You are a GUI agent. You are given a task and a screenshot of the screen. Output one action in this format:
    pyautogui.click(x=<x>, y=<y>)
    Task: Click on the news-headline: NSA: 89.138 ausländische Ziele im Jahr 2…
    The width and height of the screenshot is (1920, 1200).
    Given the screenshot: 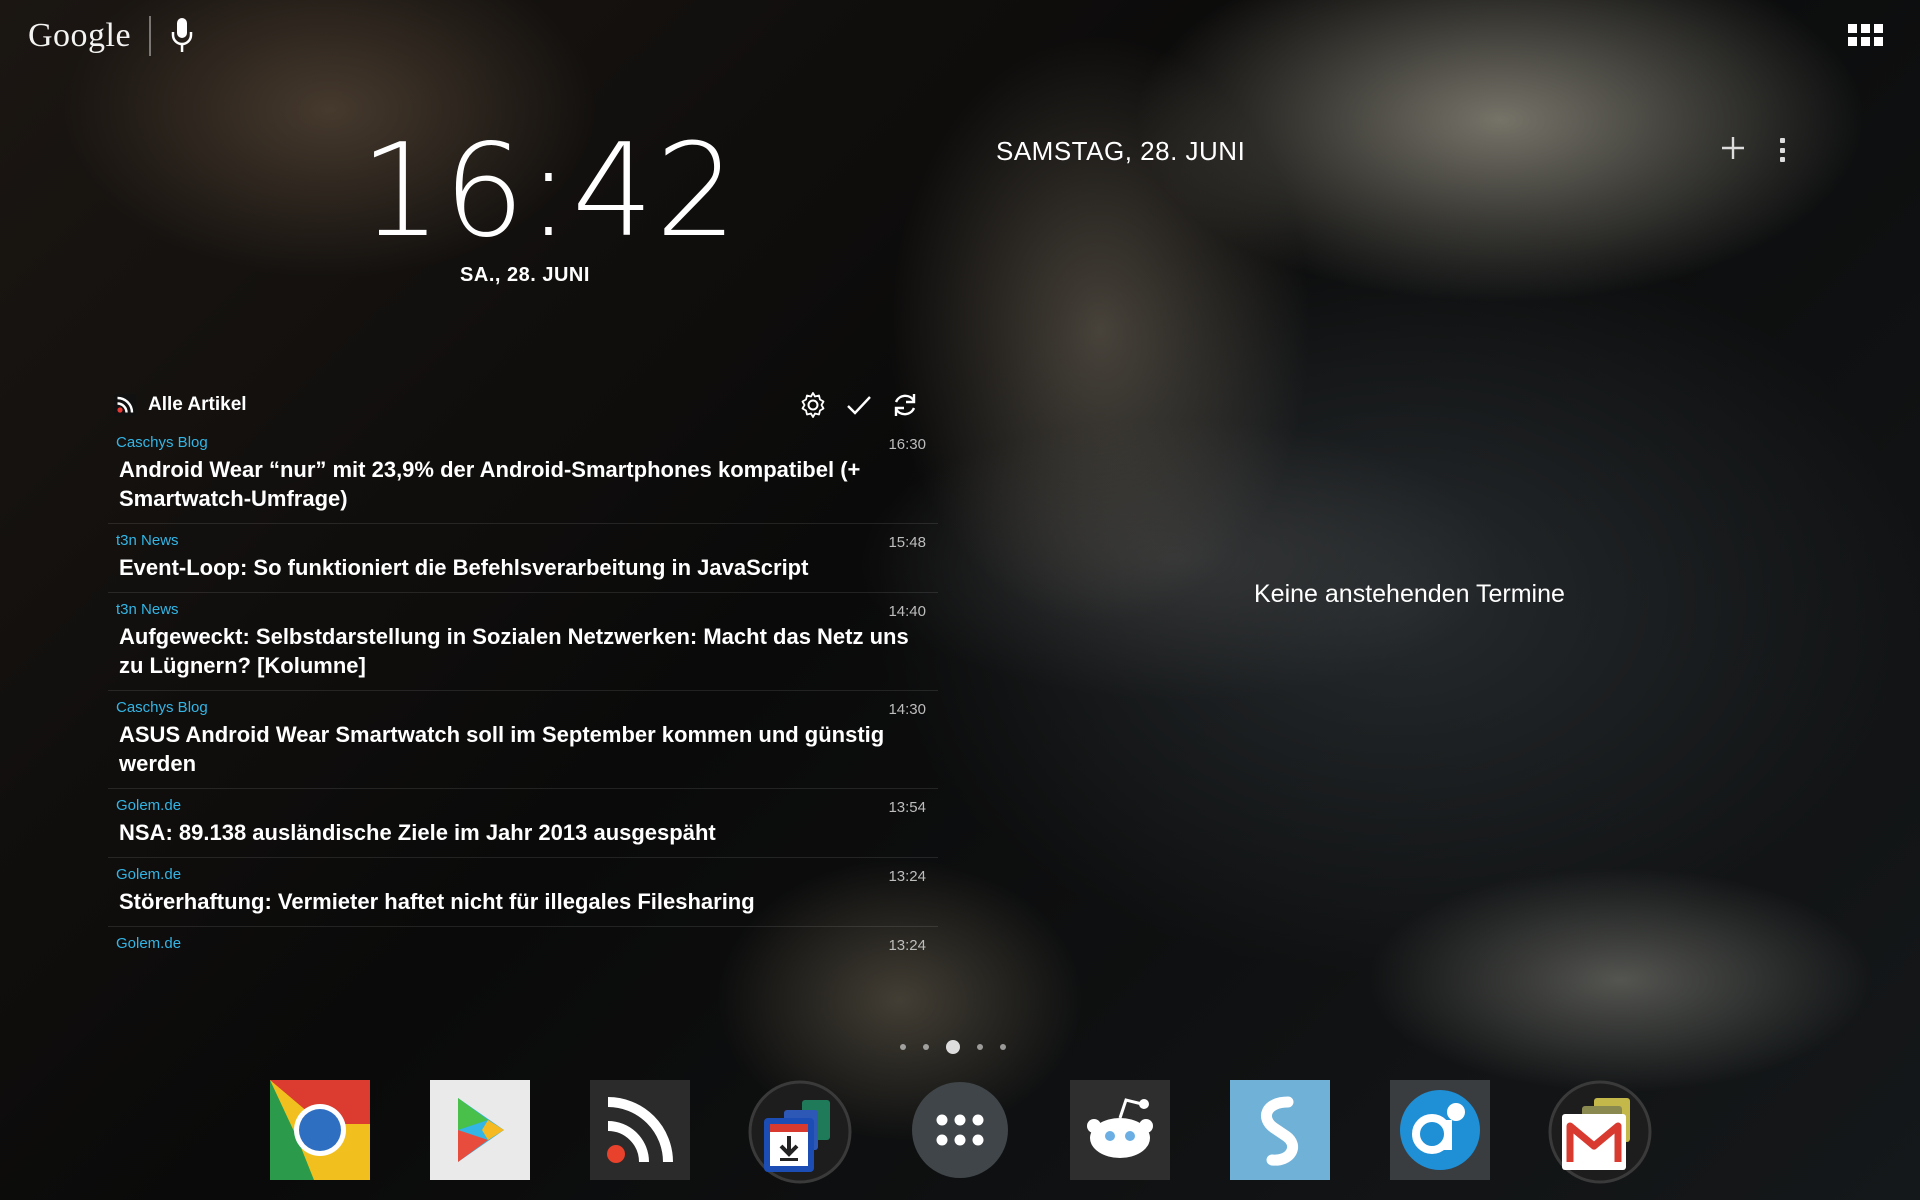 What is the action you would take?
    pyautogui.click(x=417, y=832)
    